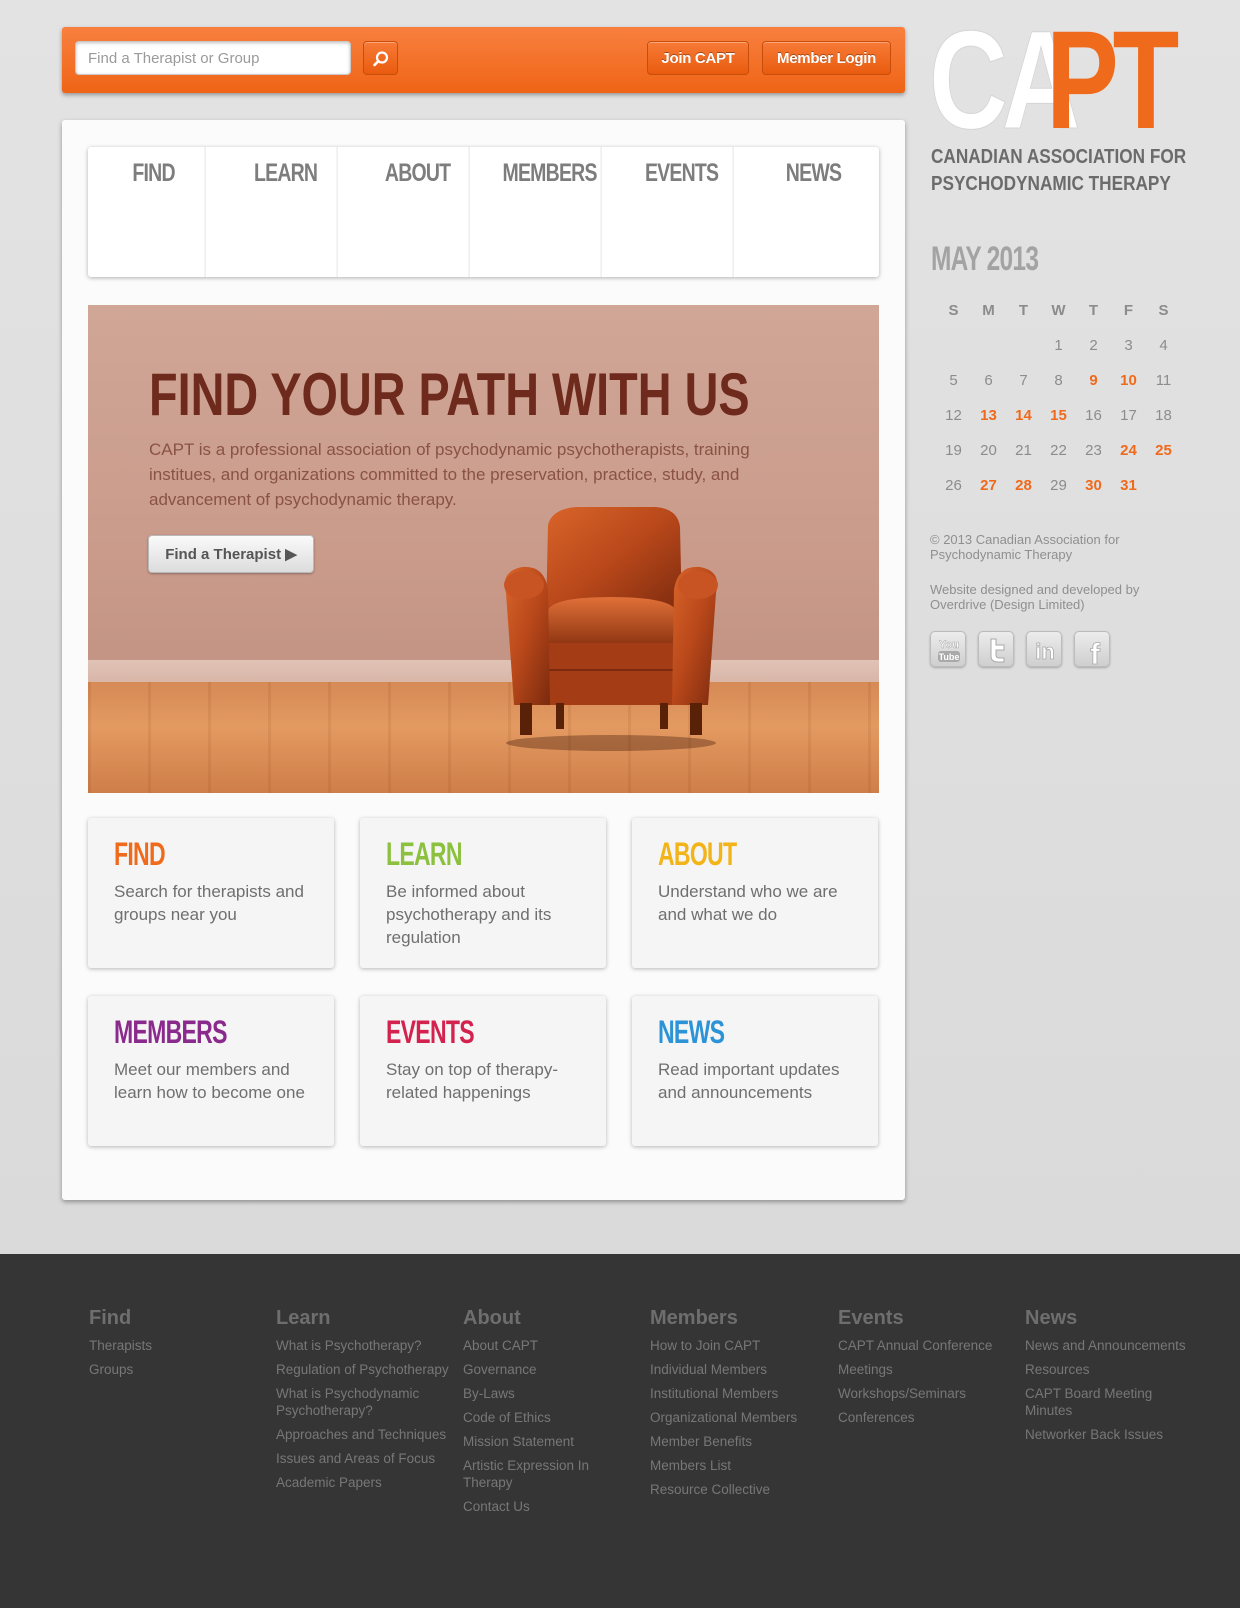 The image size is (1240, 1608). What do you see at coordinates (813, 212) in the screenshot?
I see `nav-item-news: NEWS` at bounding box center [813, 212].